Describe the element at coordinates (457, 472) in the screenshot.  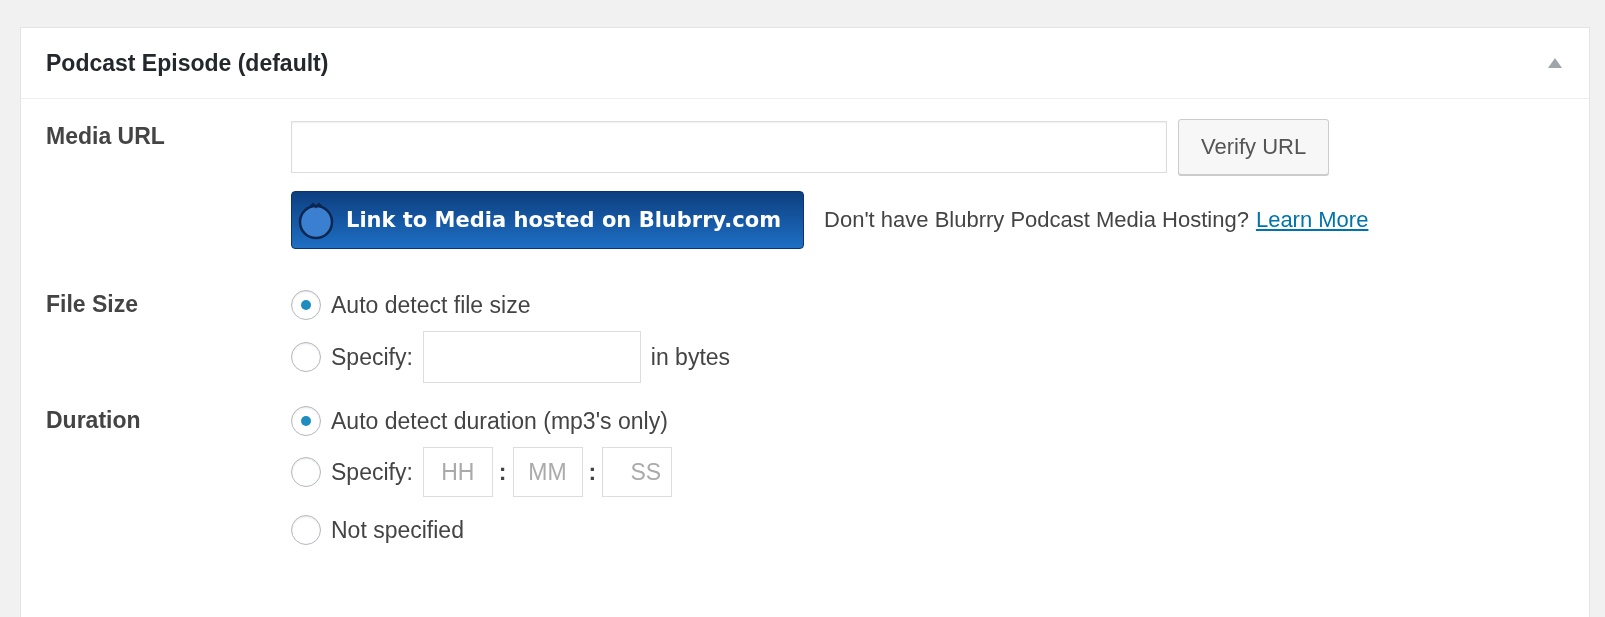
I see `time-field: HH` at that location.